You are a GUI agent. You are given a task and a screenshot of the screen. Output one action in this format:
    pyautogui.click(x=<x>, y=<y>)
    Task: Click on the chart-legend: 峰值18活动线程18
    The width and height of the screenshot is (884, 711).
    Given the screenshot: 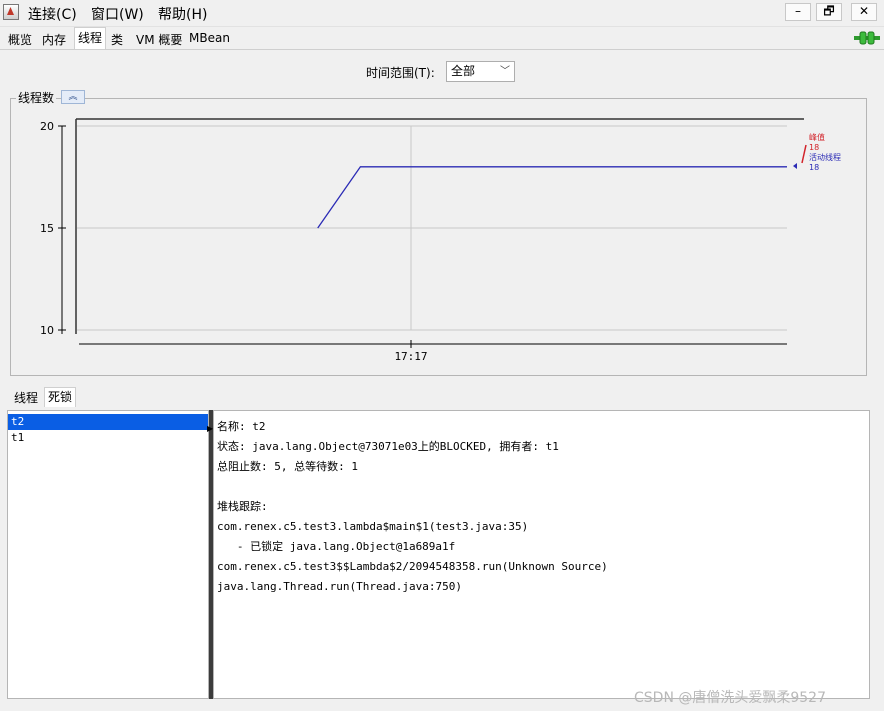 What is the action you would take?
    pyautogui.click(x=817, y=152)
    